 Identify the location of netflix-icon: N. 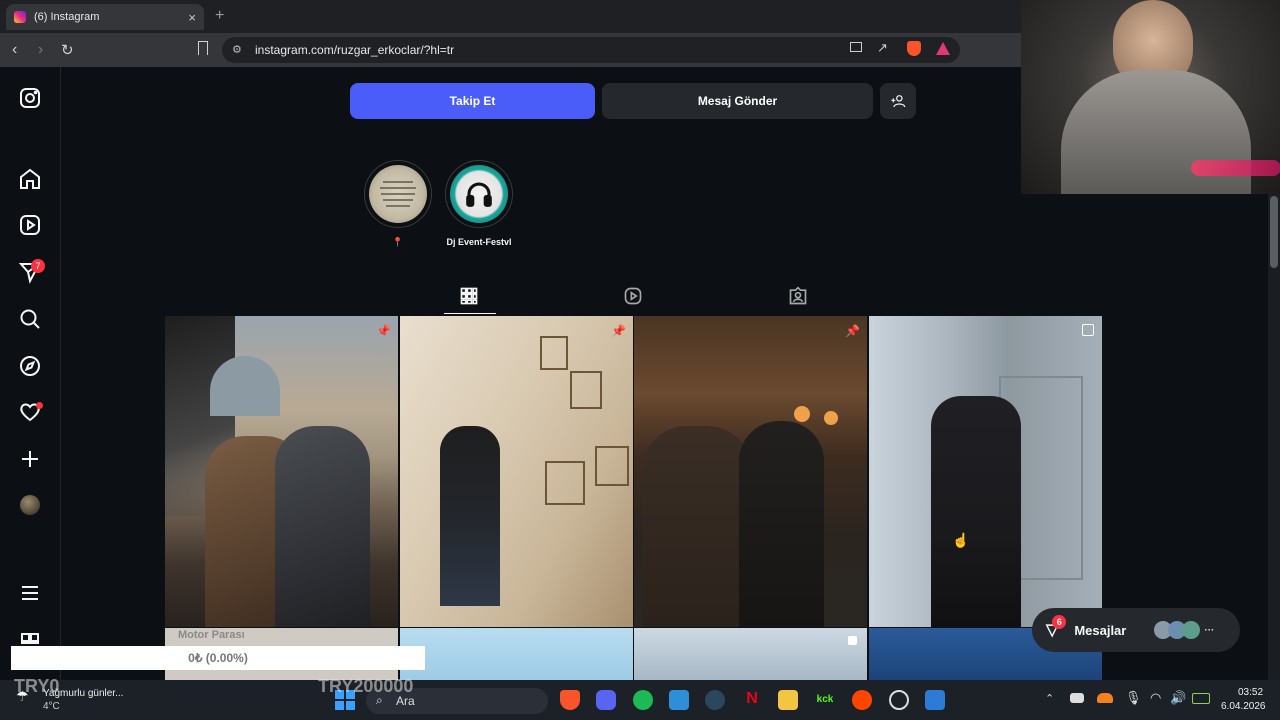
(752, 700).